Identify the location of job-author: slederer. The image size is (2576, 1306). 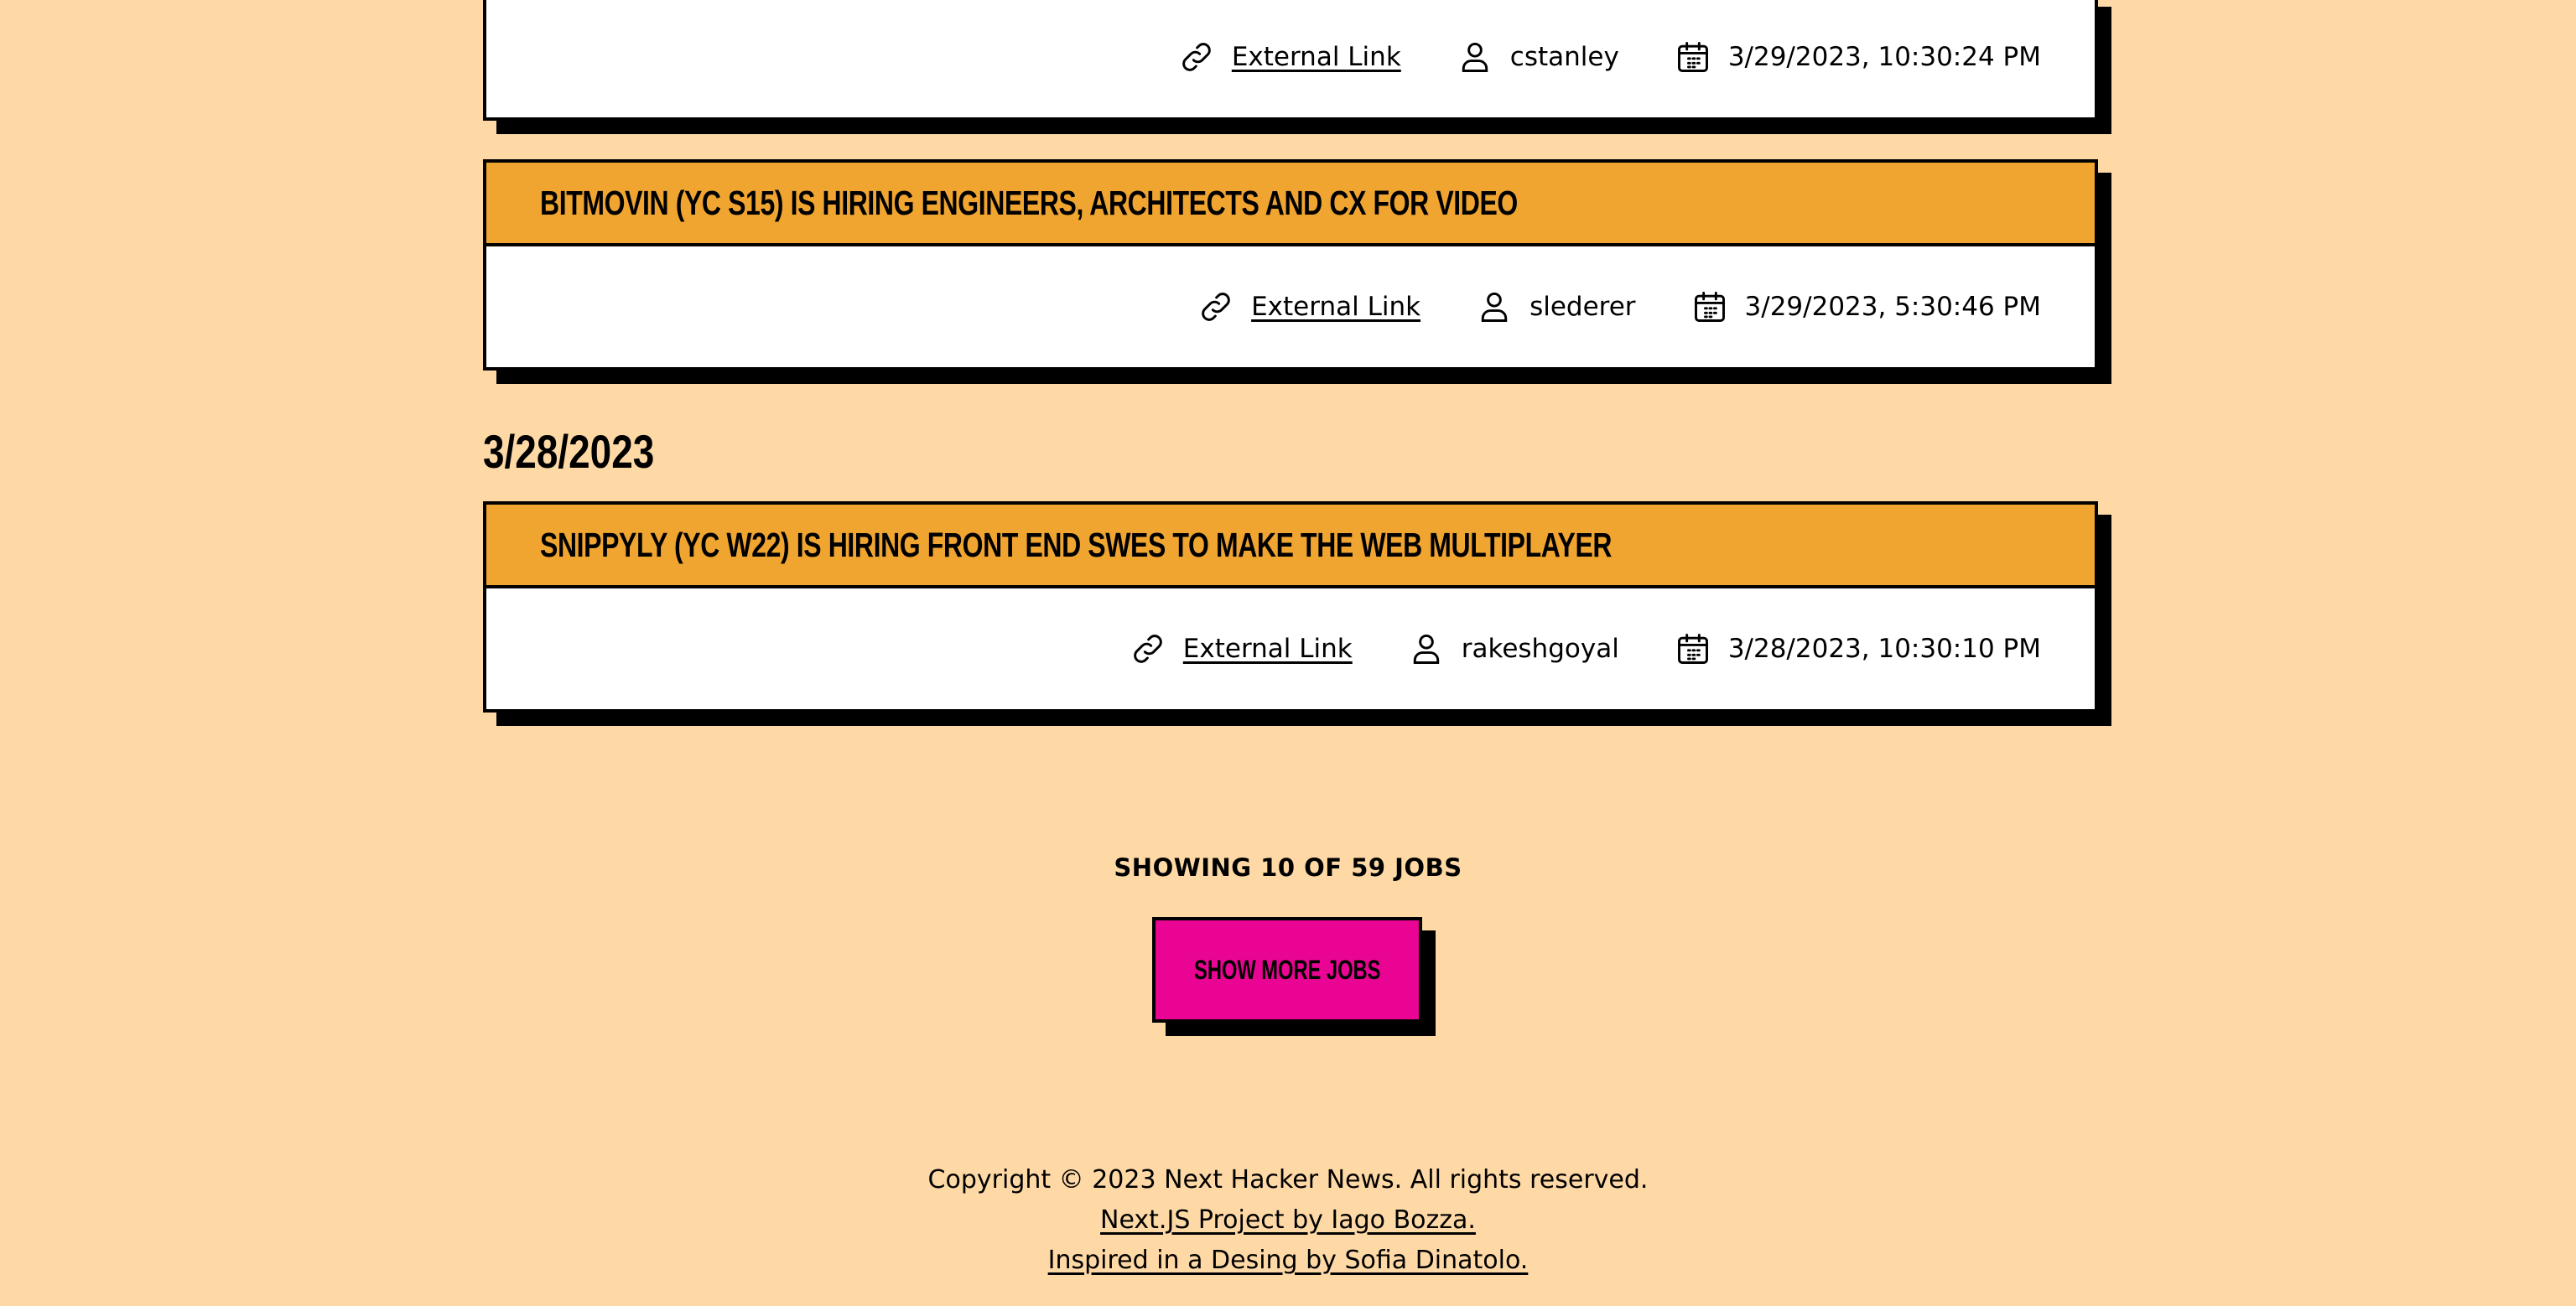
(1556, 306).